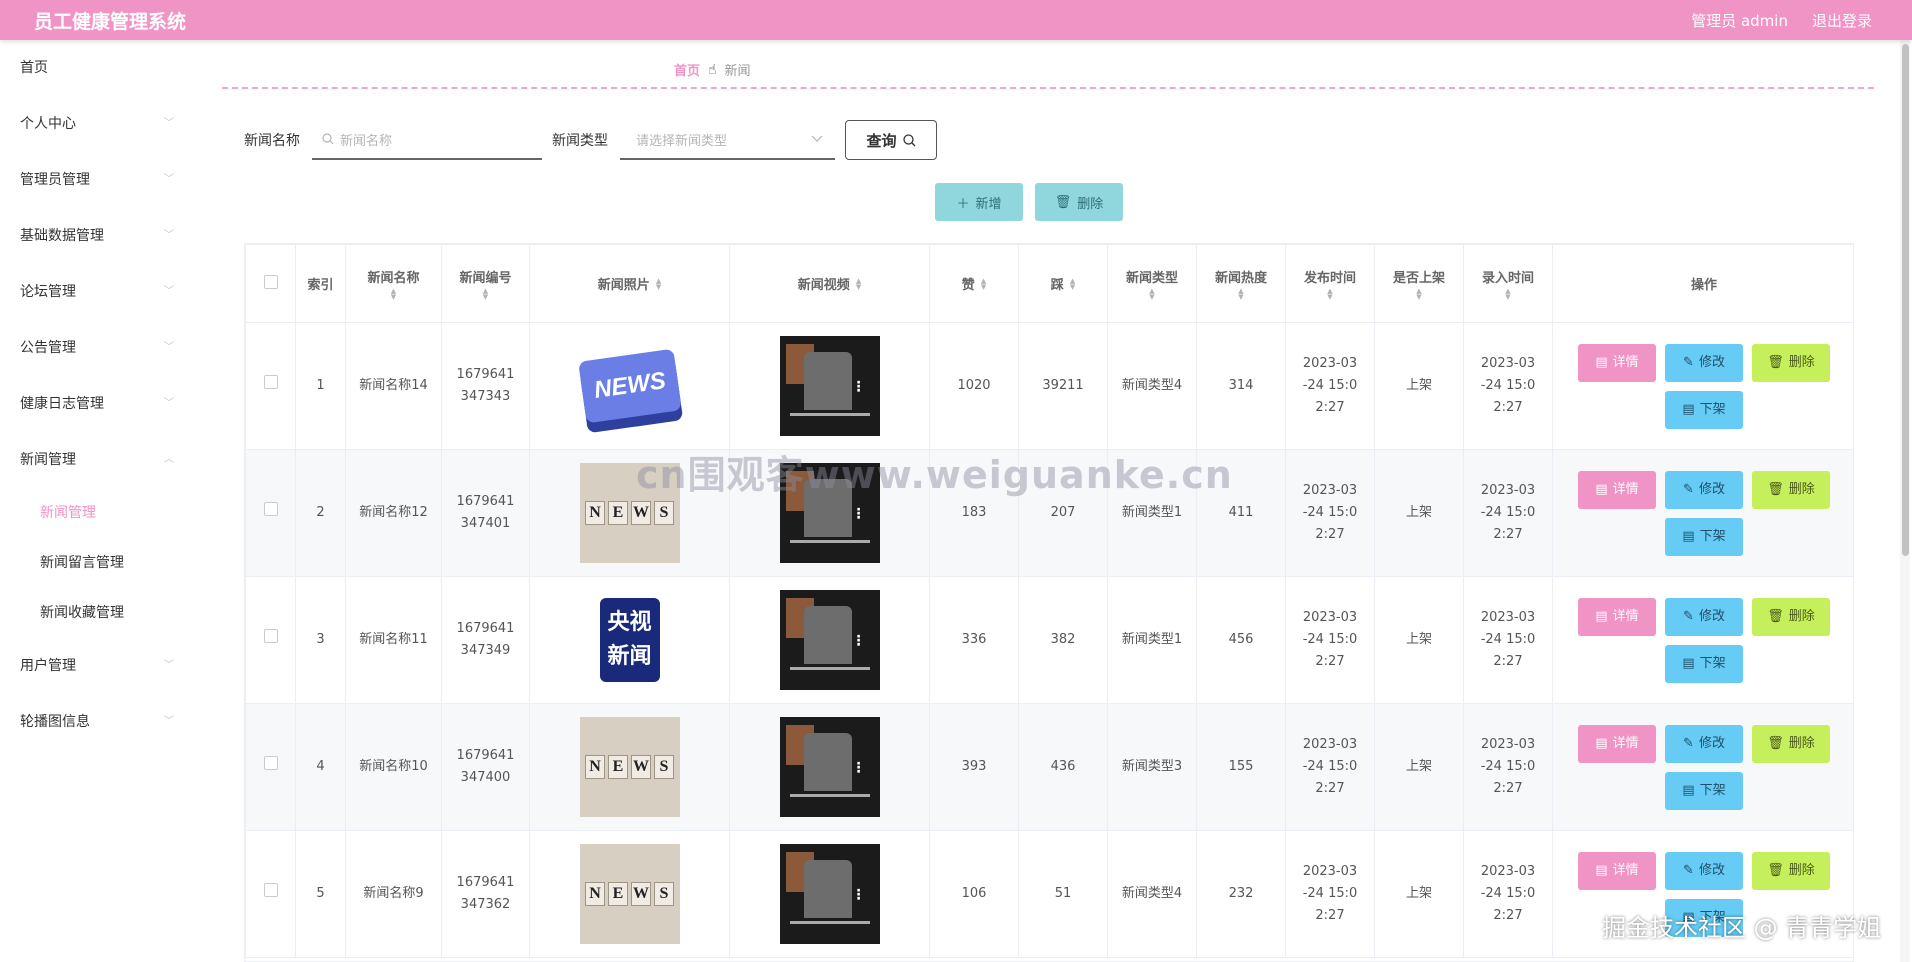  What do you see at coordinates (485, 386) in the screenshot?
I see `cell-news-code: 1679641347343` at bounding box center [485, 386].